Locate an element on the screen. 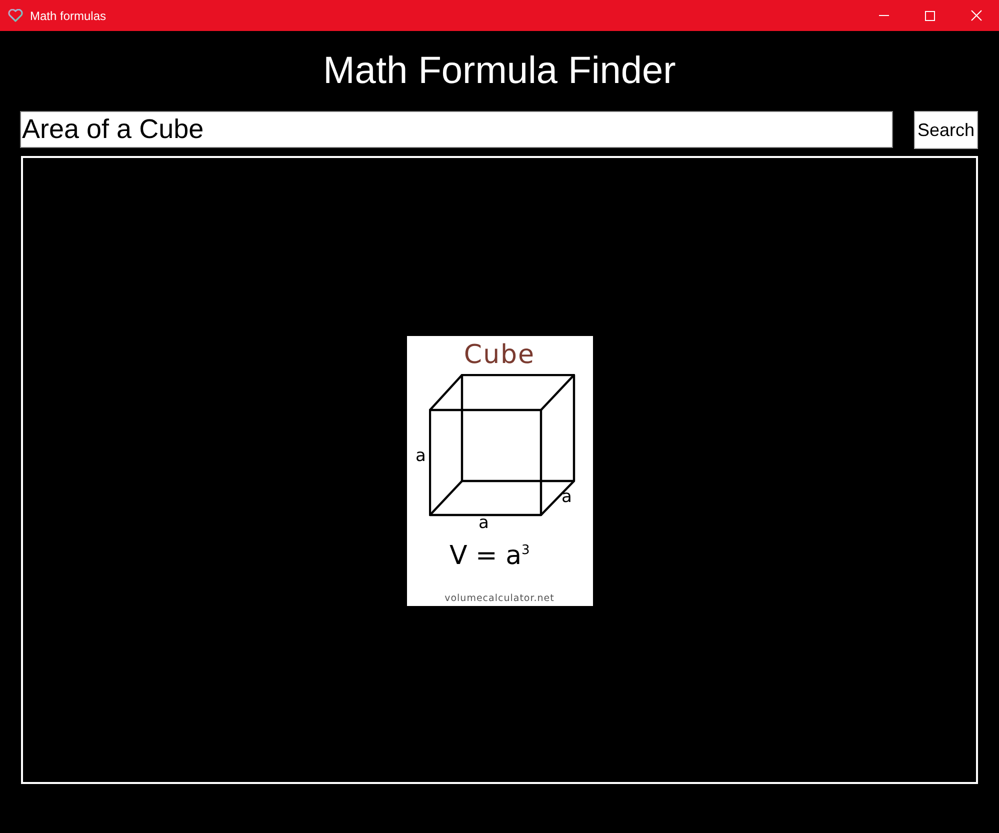 The image size is (999, 833). heart-icon is located at coordinates (15, 15).